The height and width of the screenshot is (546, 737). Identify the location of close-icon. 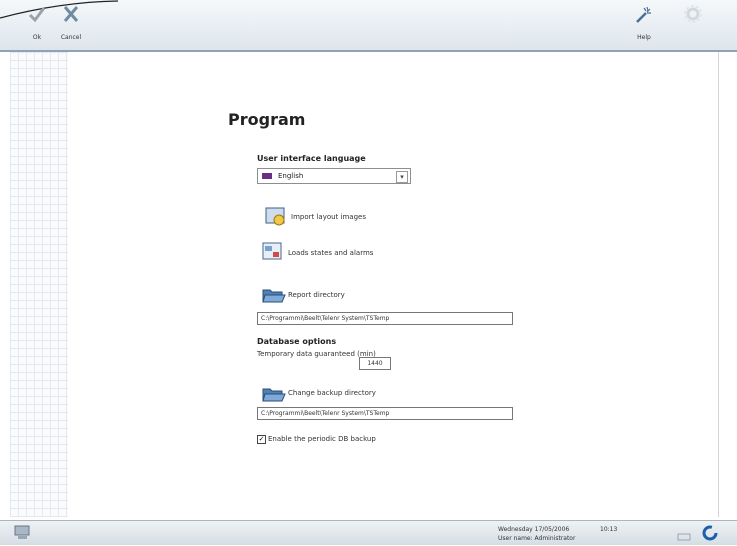
(71, 18).